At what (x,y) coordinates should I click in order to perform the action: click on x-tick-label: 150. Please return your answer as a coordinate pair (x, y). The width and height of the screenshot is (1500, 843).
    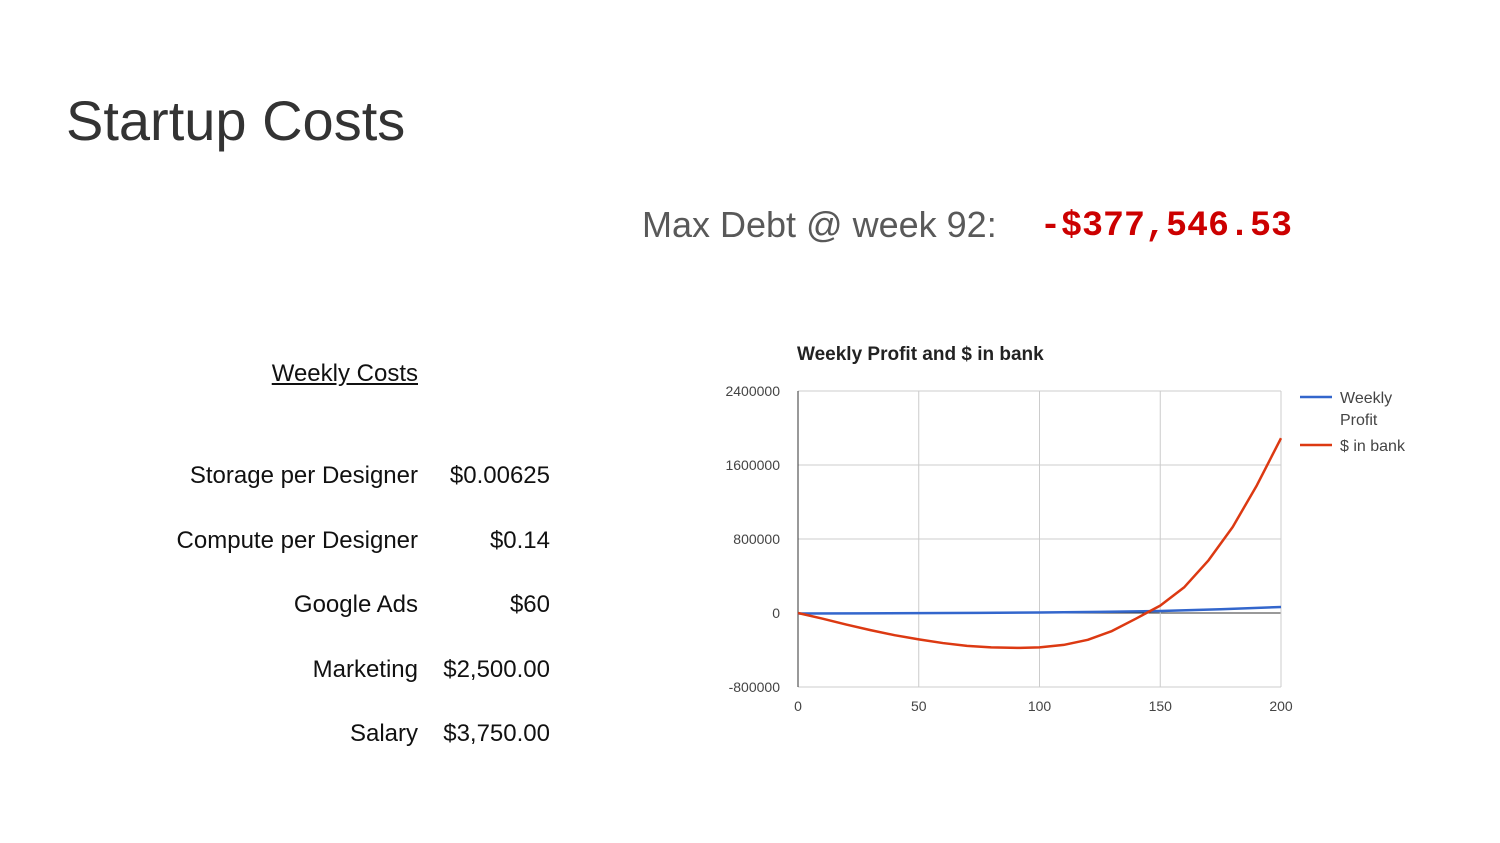
    Looking at the image, I should click on (1161, 706).